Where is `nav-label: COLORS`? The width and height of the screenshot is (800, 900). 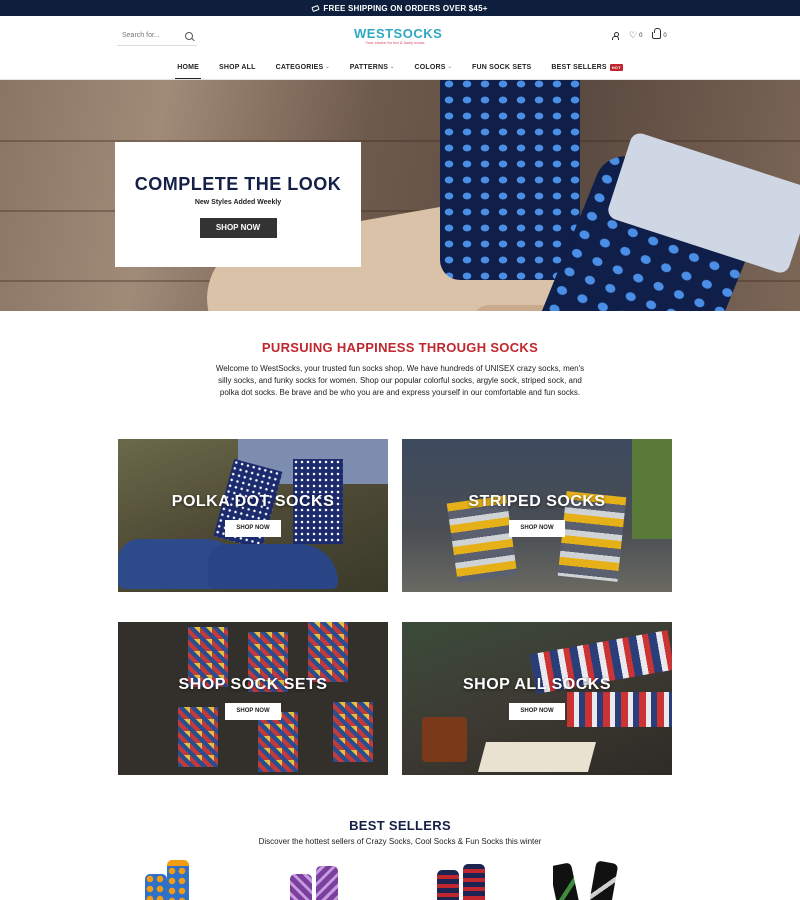
nav-label: COLORS is located at coordinates (430, 67).